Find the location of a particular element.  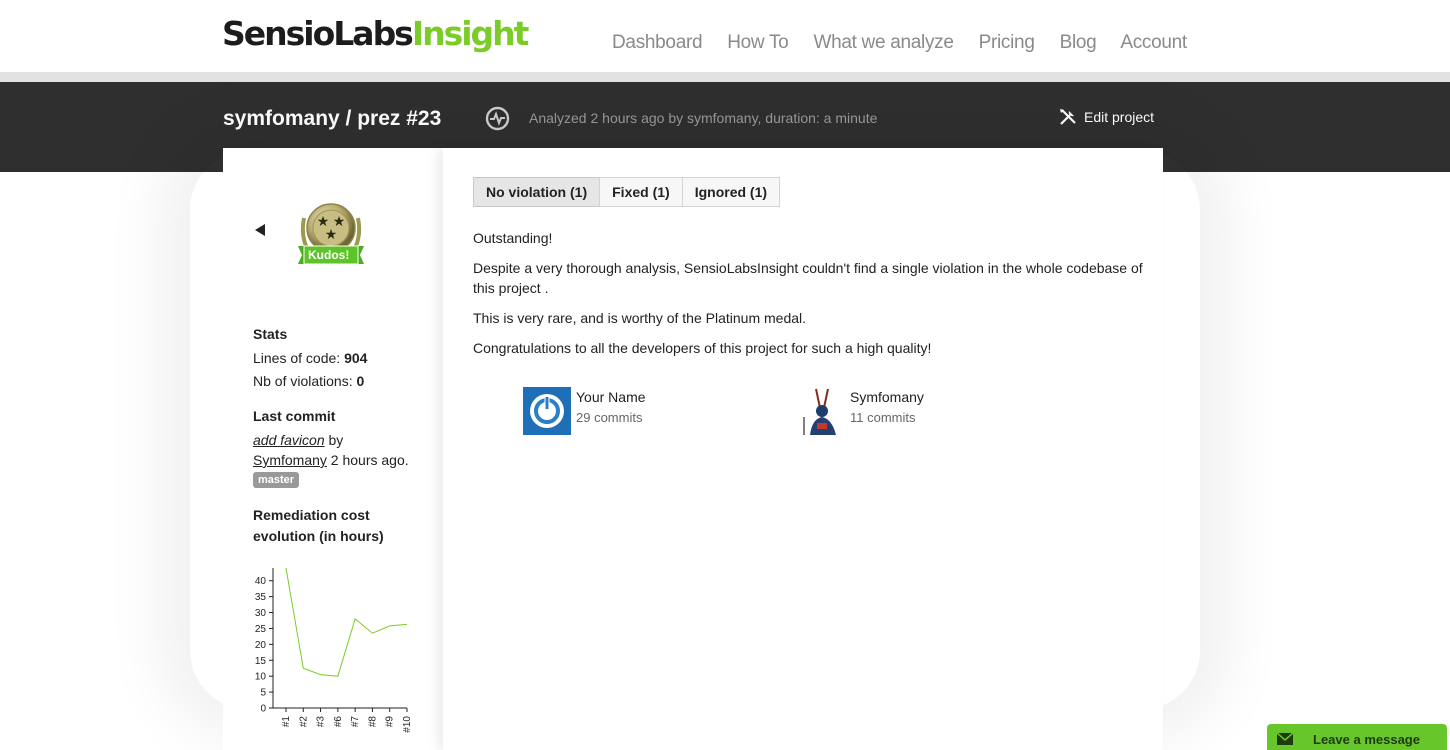

chart-y-tick-label: 10 is located at coordinates (261, 677).